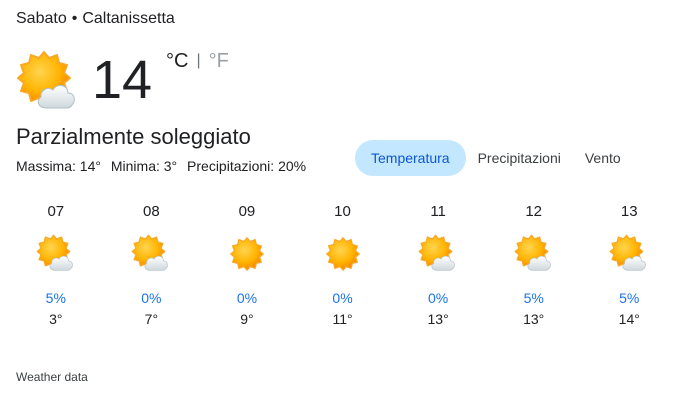 This screenshot has height=407, width=685. What do you see at coordinates (629, 319) in the screenshot?
I see `hour-temperature: 14°` at bounding box center [629, 319].